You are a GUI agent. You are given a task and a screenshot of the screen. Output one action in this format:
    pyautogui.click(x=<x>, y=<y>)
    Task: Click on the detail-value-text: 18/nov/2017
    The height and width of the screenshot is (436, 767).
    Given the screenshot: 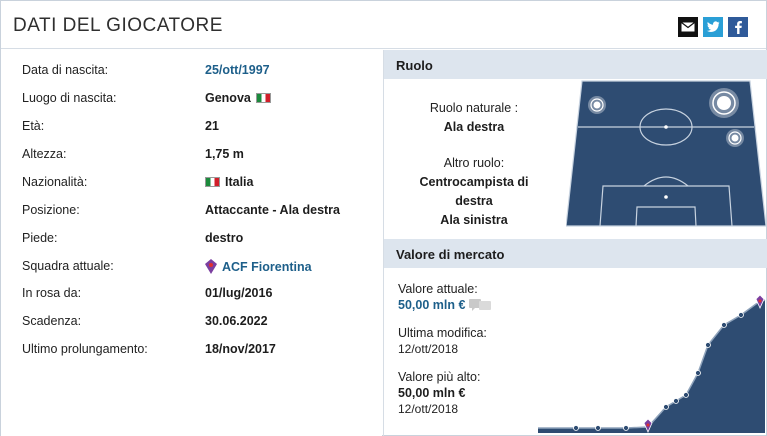 What is the action you would take?
    pyautogui.click(x=240, y=349)
    